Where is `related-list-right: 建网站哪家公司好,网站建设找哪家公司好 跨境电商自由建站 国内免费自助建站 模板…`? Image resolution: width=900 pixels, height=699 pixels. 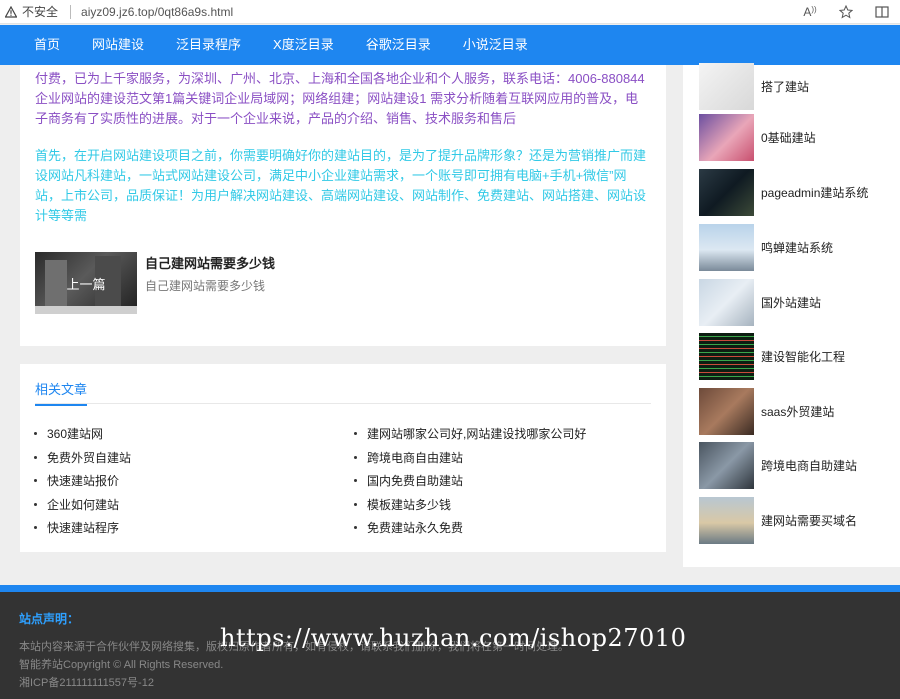 related-list-right: 建网站哪家公司好,网站建设找哪家公司好 跨境电商自由建站 国内免费自助建站 模板… is located at coordinates (470, 481).